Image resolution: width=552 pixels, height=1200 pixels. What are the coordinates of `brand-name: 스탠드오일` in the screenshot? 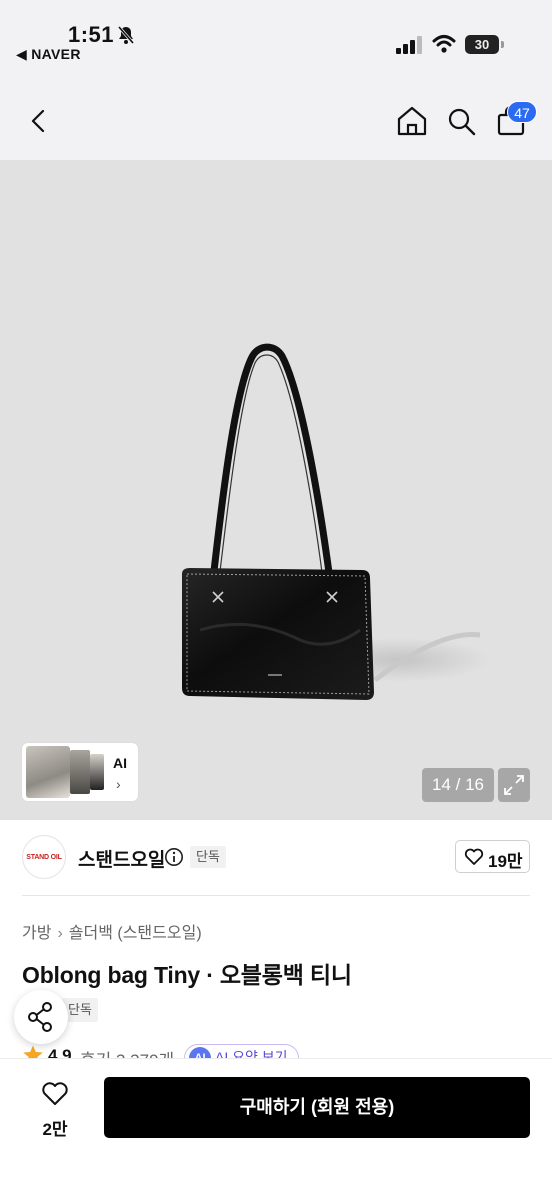 It's located at (121, 858).